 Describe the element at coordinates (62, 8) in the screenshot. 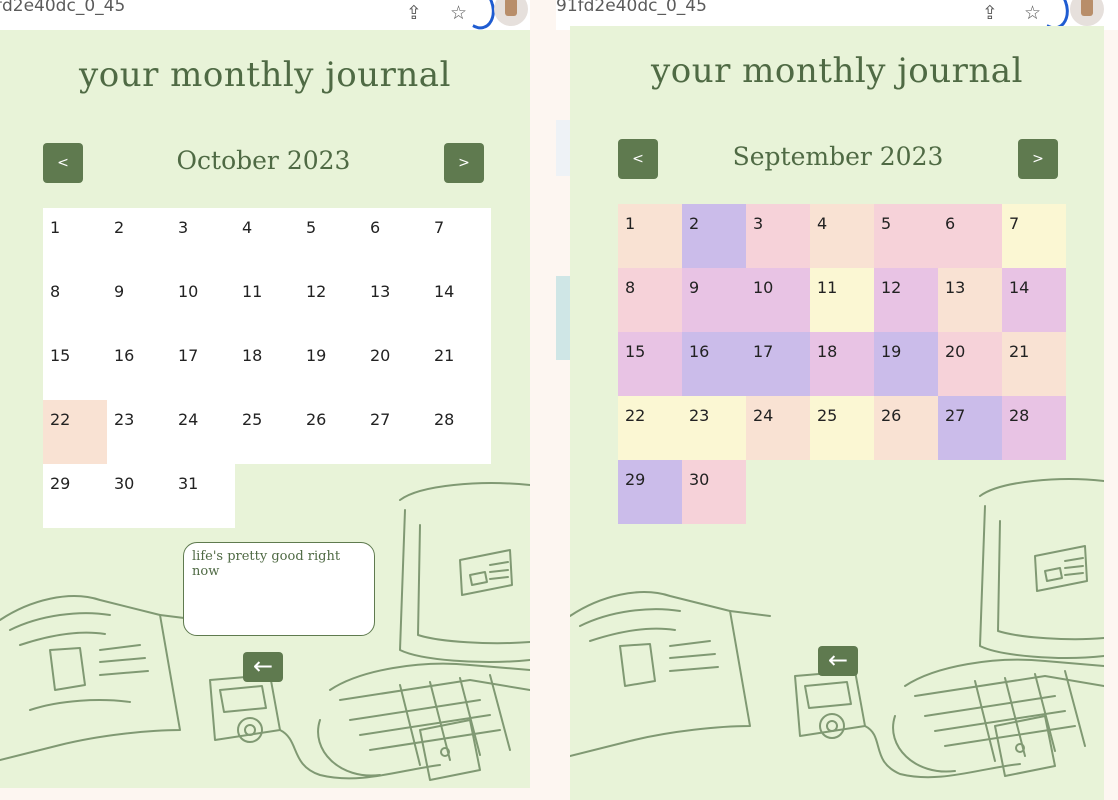

I see `url-text: fd2e40dc_0_45` at that location.